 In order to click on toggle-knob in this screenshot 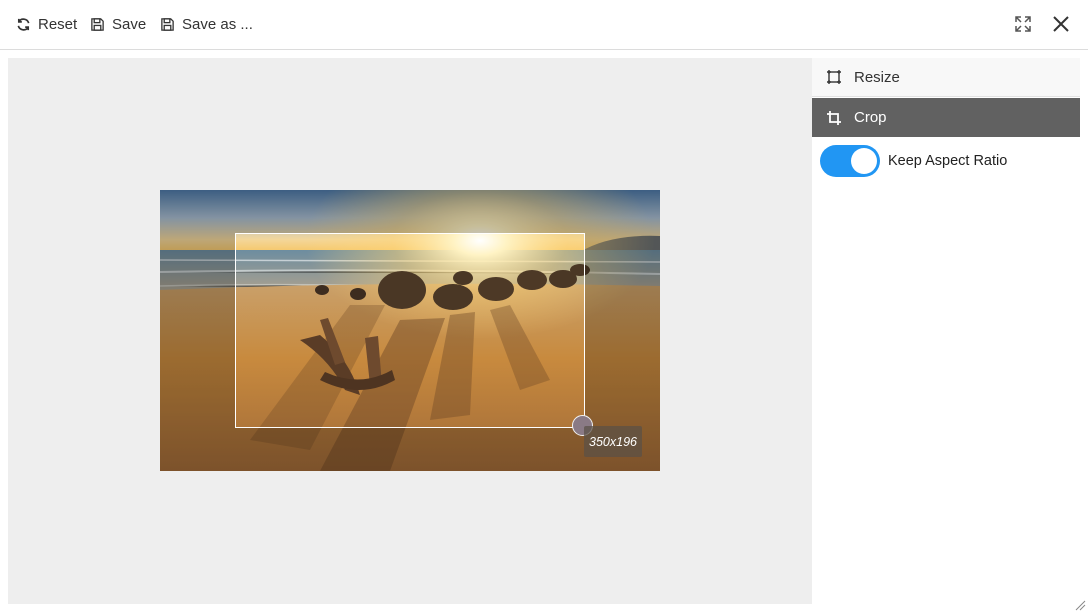, I will do `click(864, 161)`.